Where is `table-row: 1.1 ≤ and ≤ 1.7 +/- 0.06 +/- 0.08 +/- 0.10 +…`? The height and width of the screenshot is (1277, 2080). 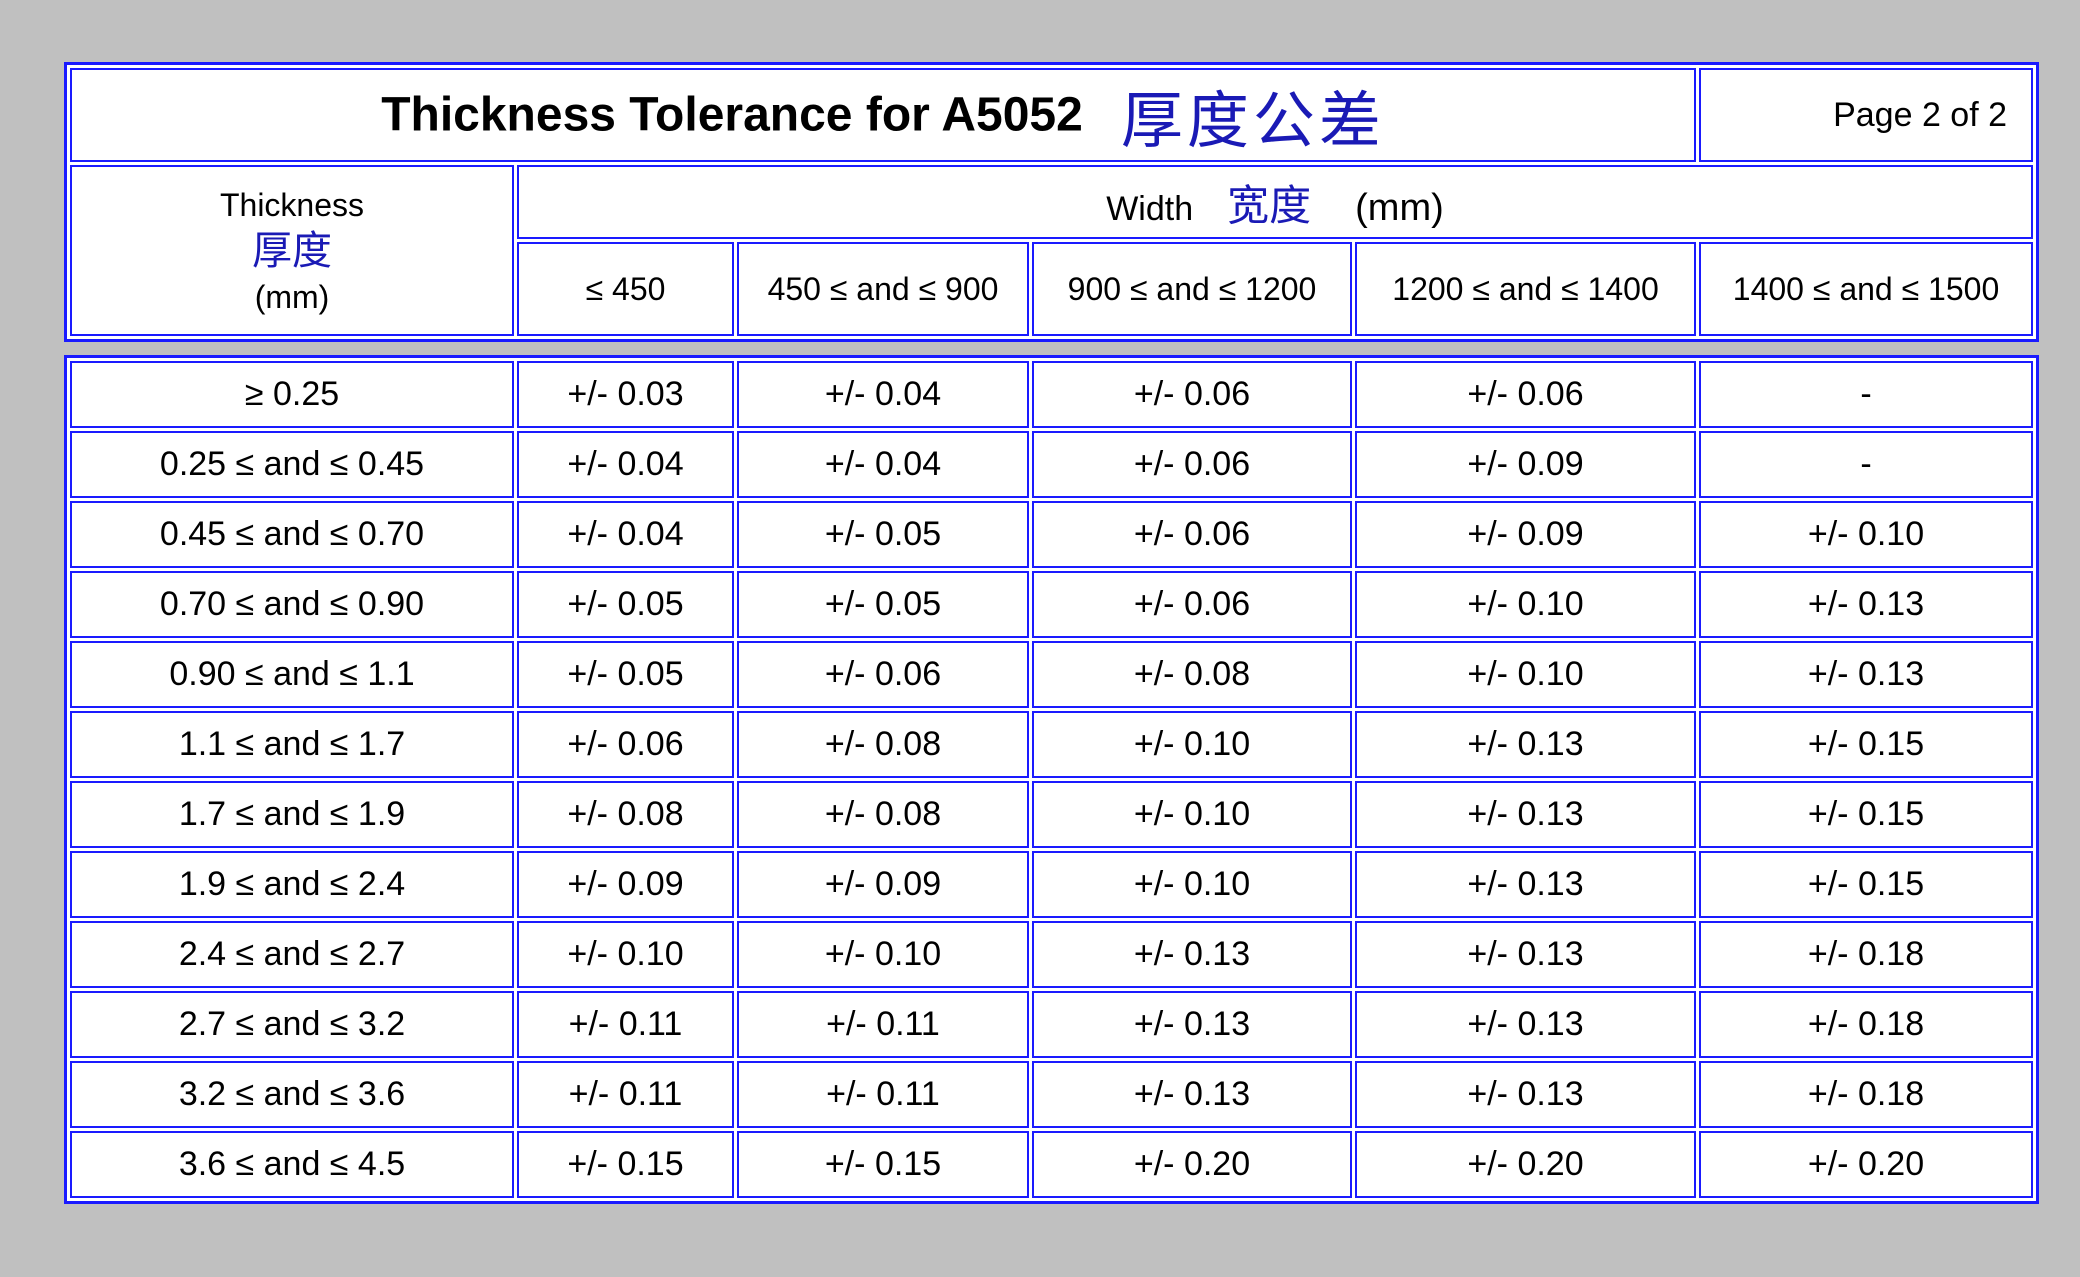
table-row: 1.1 ≤ and ≤ 1.7 +/- 0.06 +/- 0.08 +/- 0.10 +… is located at coordinates (1051, 744).